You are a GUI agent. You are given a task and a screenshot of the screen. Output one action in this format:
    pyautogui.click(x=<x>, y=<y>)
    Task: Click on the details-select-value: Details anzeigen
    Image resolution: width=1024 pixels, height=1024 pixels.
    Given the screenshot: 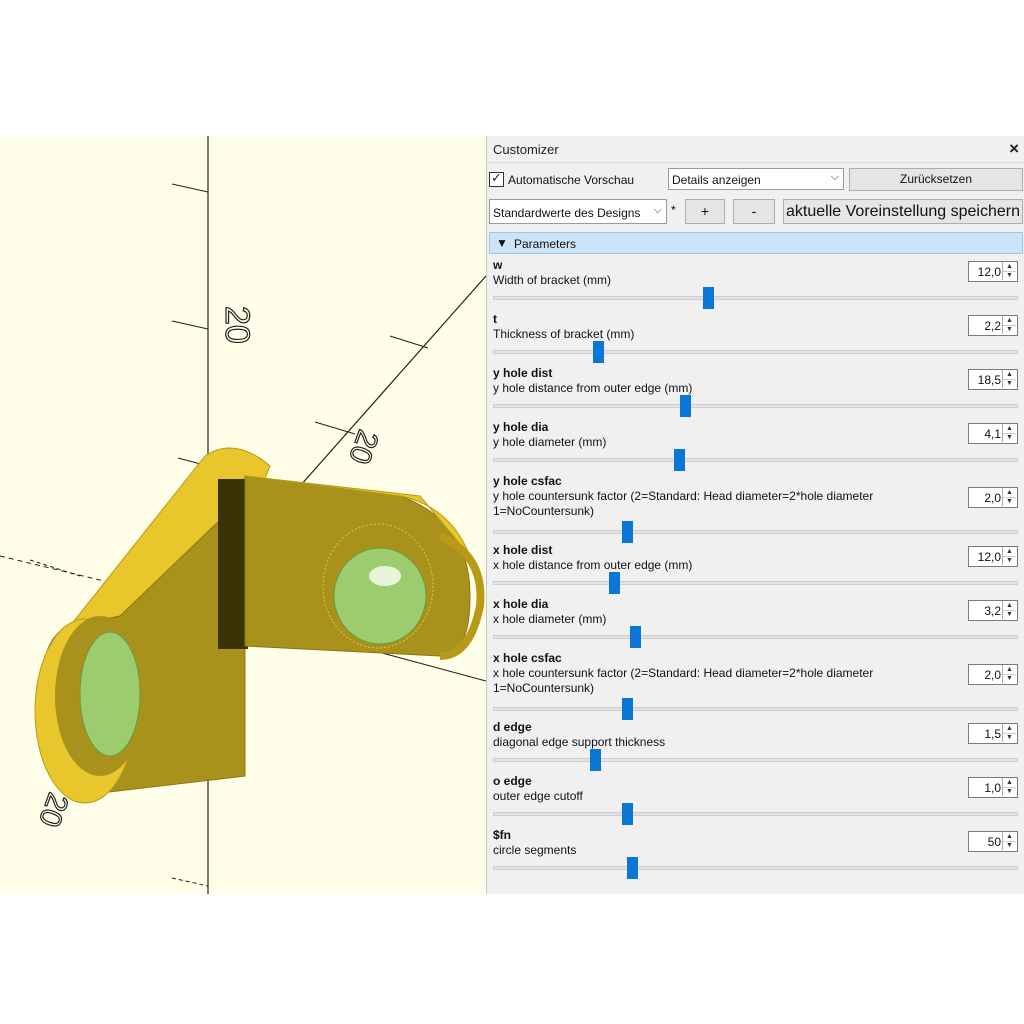 What is the action you would take?
    pyautogui.click(x=716, y=180)
    